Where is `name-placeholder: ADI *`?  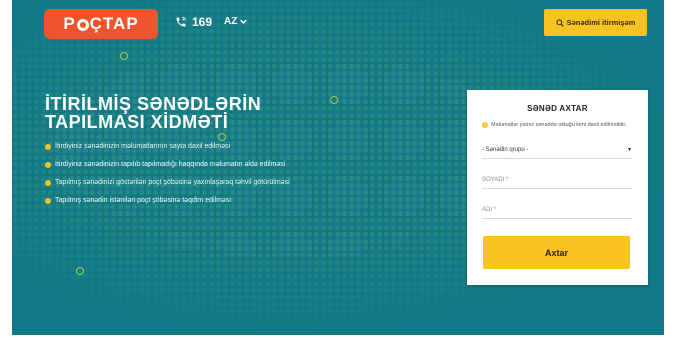 name-placeholder: ADI * is located at coordinates (489, 210).